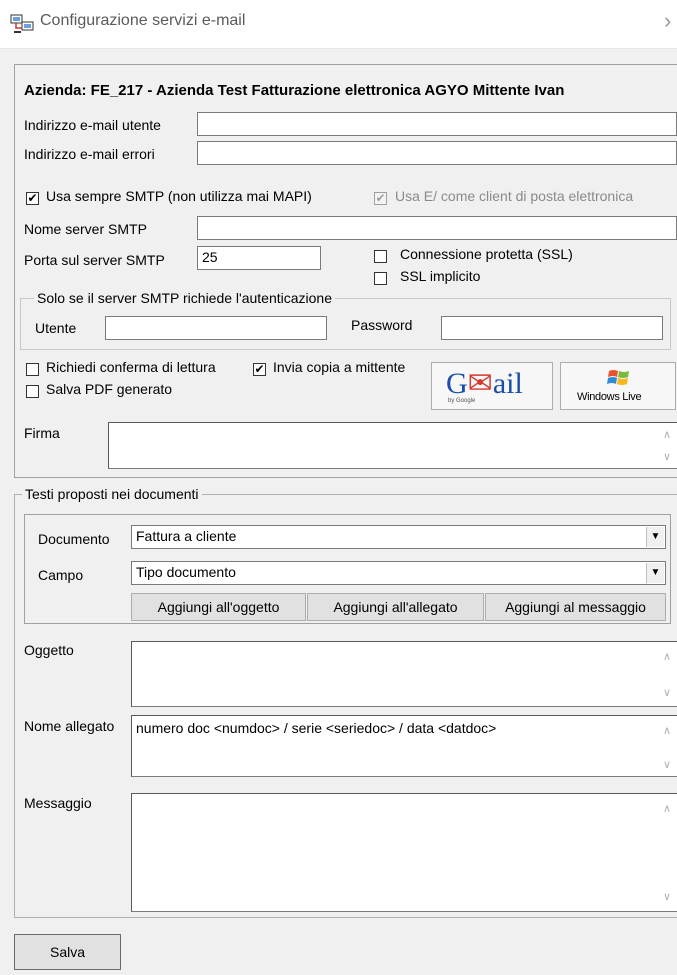 This screenshot has height=975, width=677. Describe the element at coordinates (462, 401) in the screenshot. I see `gmail-by-google: by Google` at that location.